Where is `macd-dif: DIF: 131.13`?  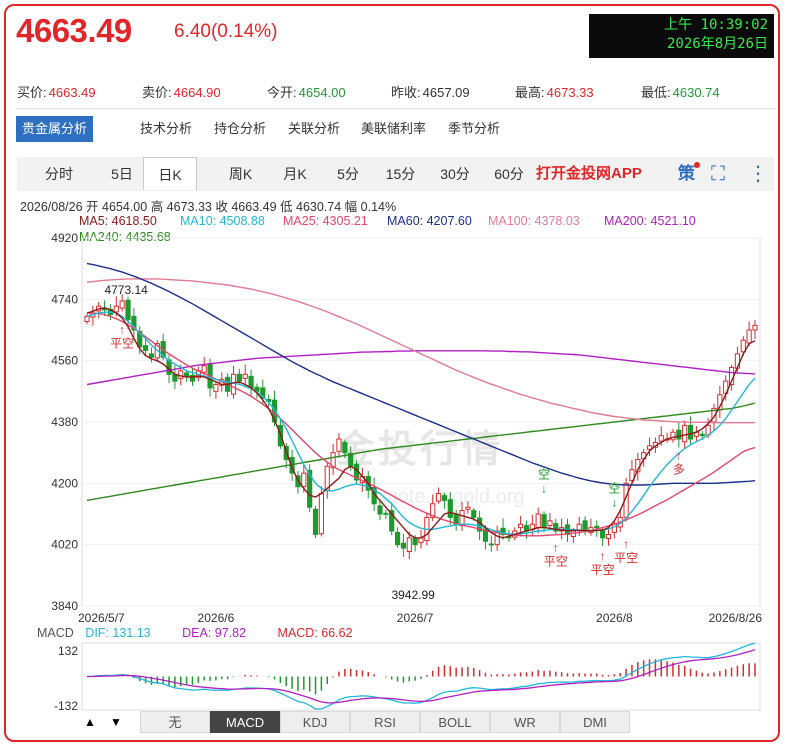
macd-dif: DIF: 131.13 is located at coordinates (118, 633).